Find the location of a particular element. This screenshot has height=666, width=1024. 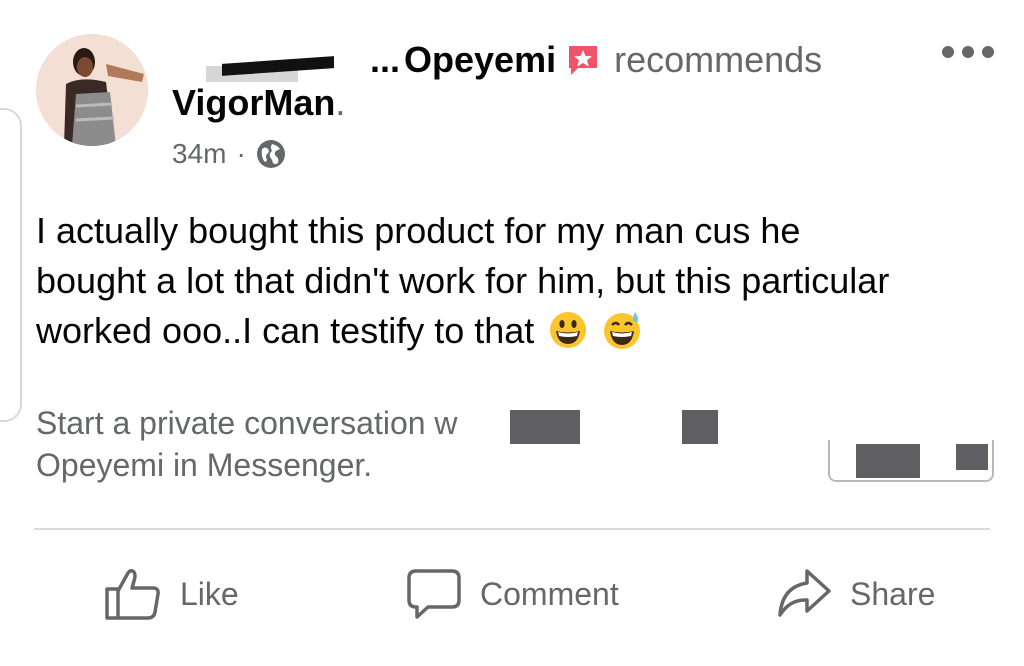

like-button: Like is located at coordinates (171, 594).